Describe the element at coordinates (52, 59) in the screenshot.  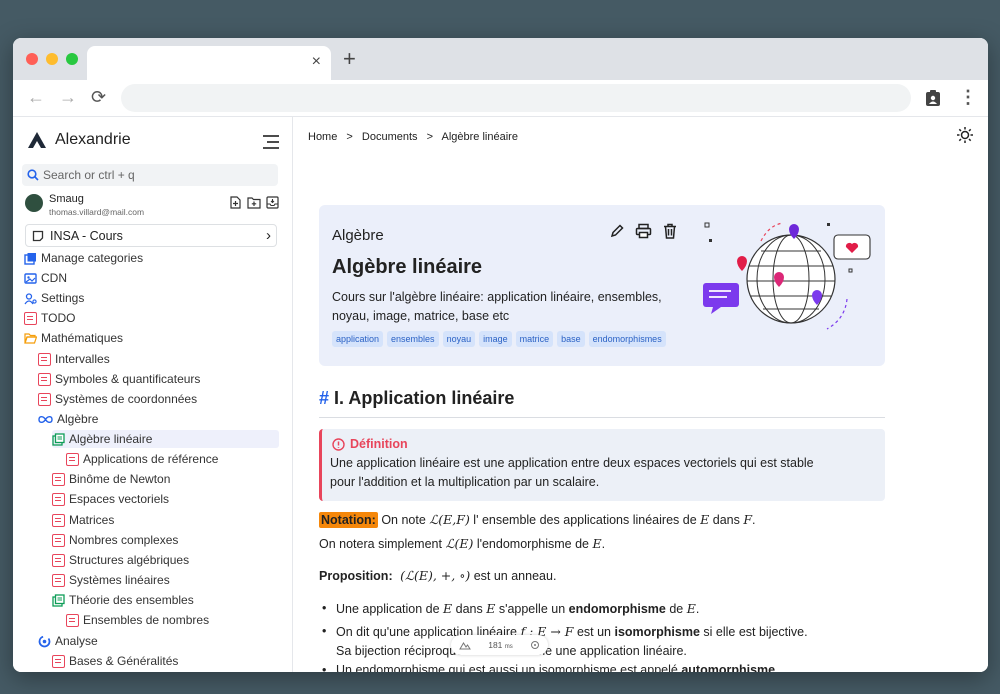
I see `minimize-window-button` at that location.